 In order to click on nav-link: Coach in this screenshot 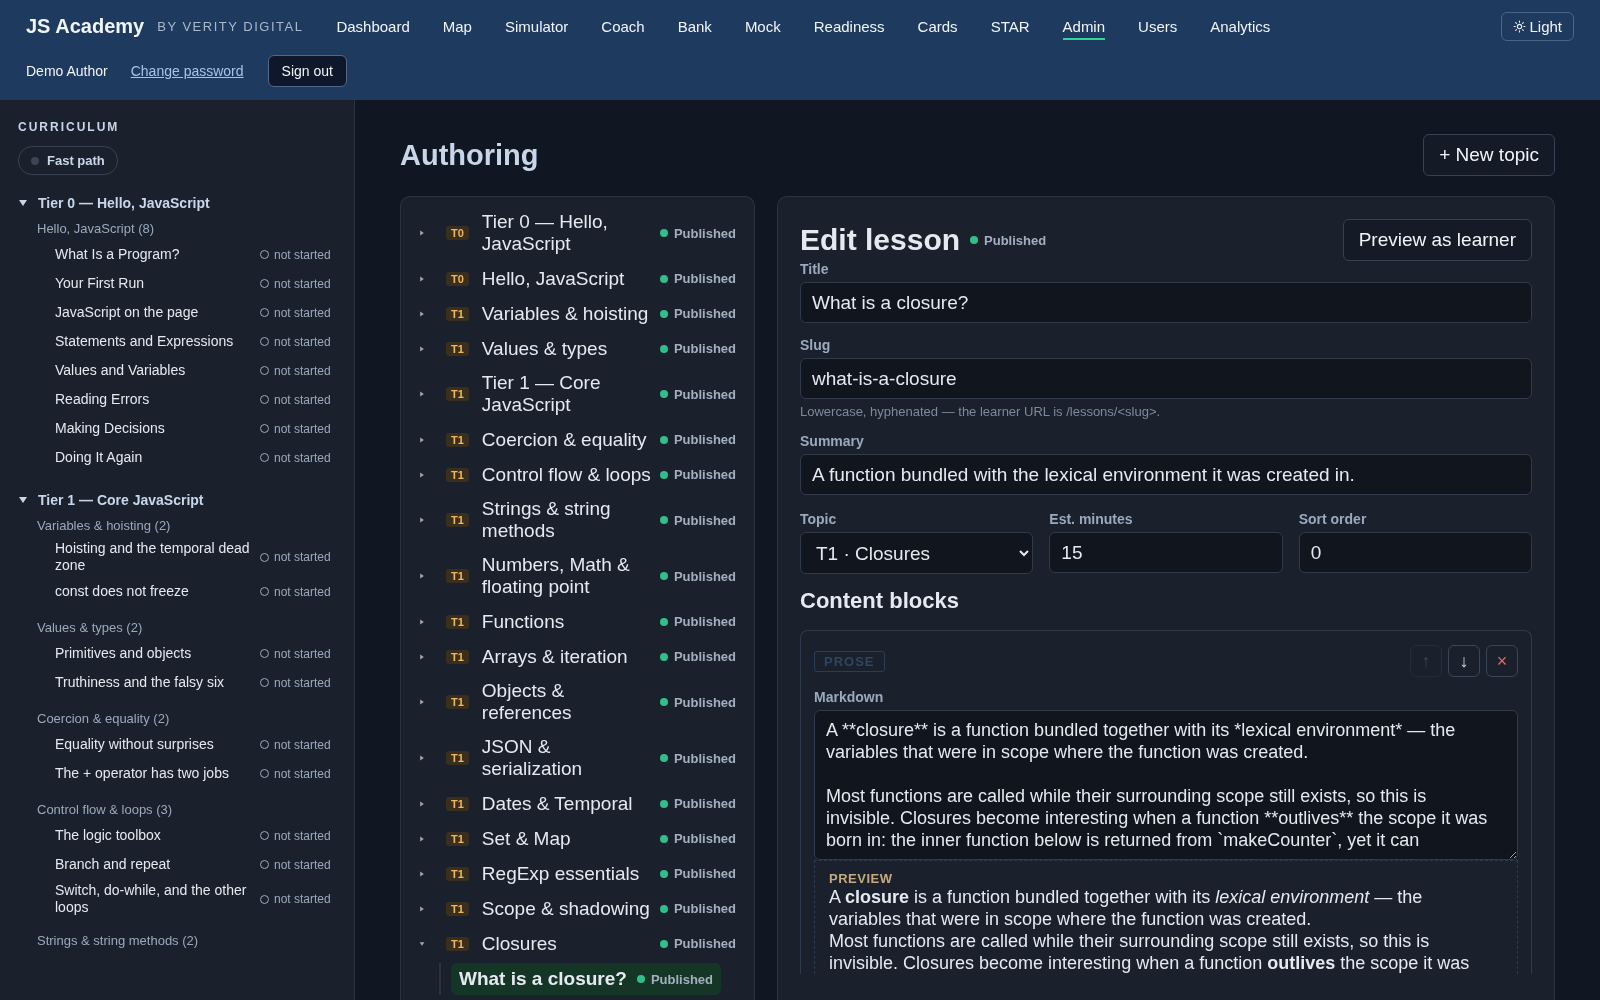, I will do `click(623, 26)`.